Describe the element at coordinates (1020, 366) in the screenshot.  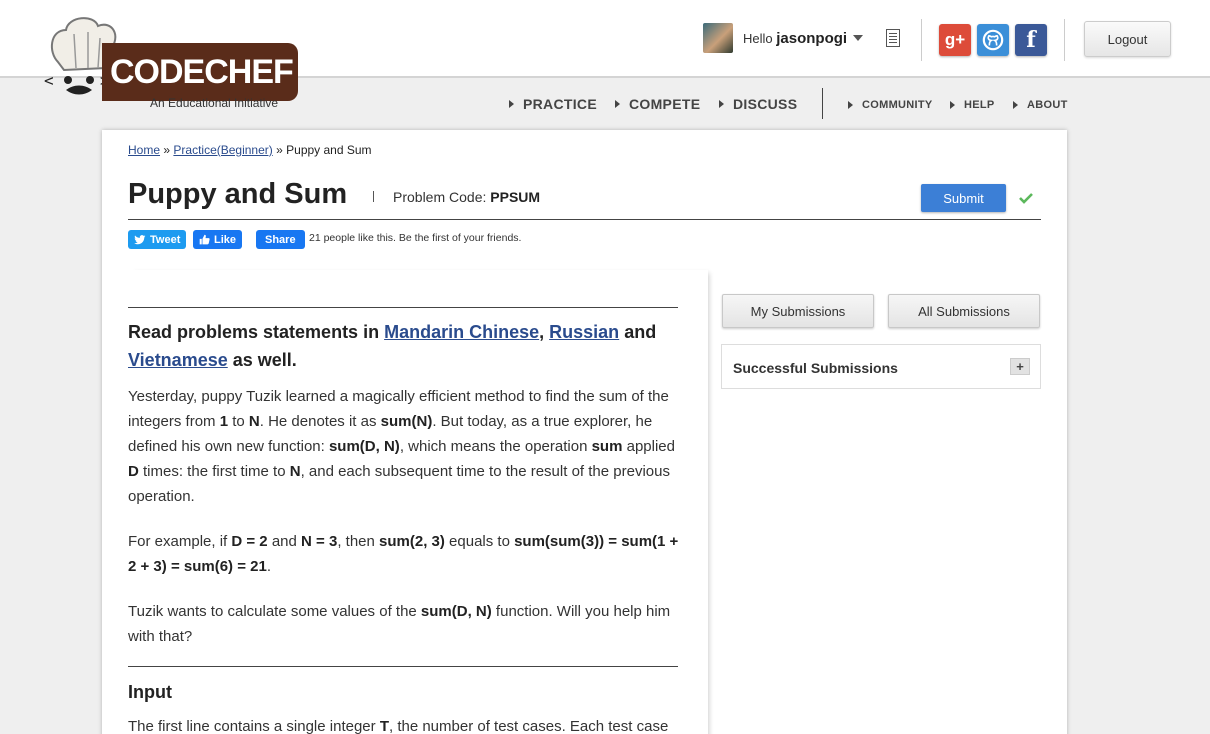
I see `expand-icon: +` at that location.